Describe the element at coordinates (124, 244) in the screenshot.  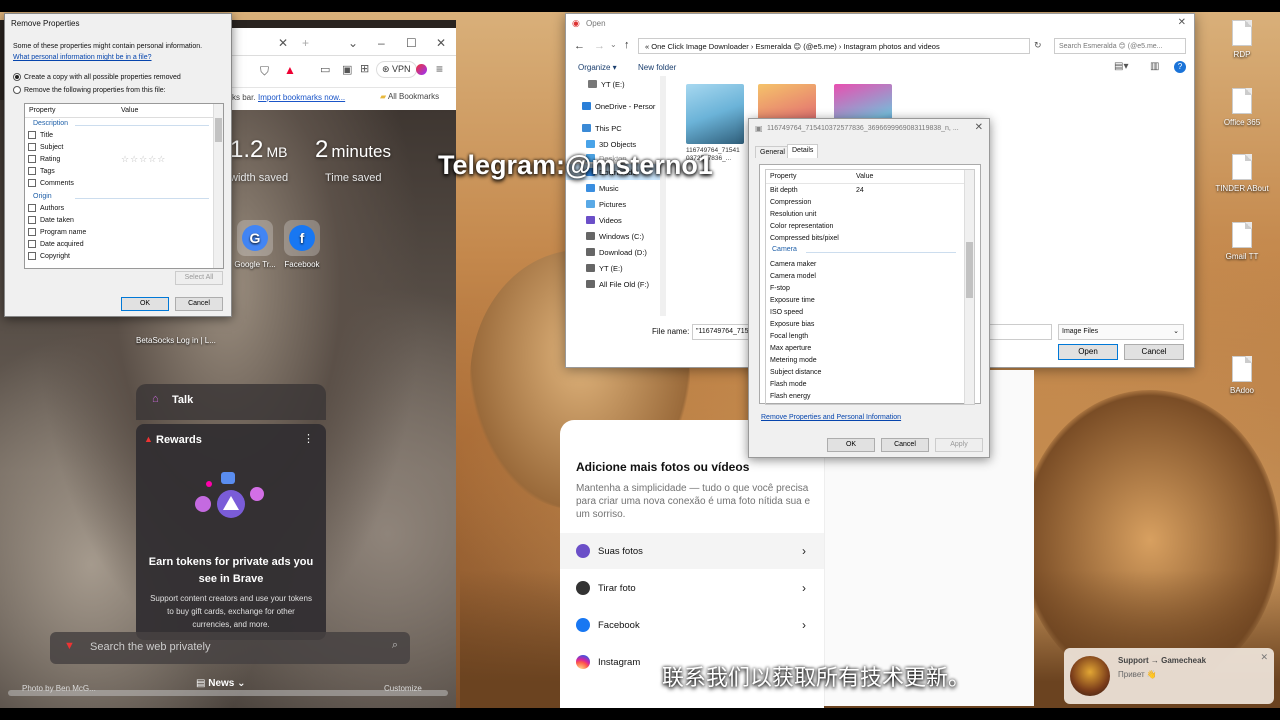
I see `list-item: Date acquired` at that location.